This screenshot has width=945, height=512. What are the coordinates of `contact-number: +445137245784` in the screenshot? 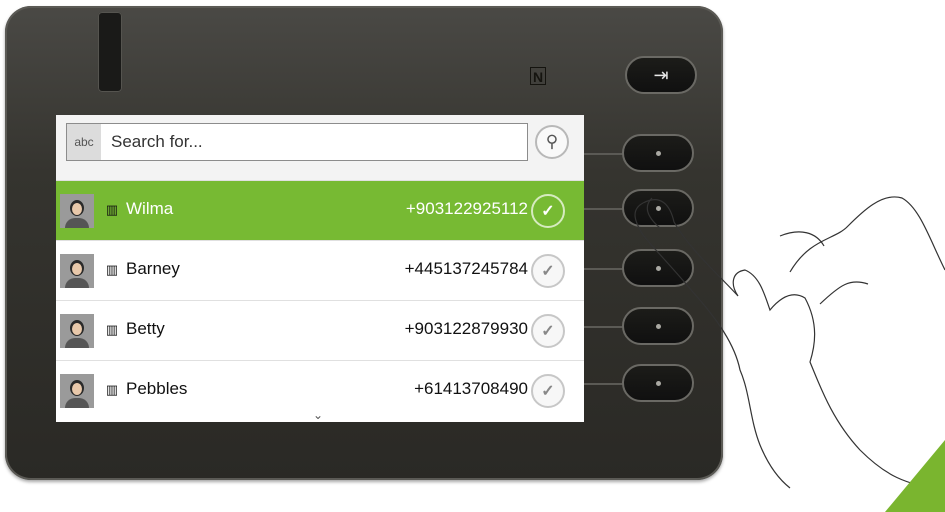 It's located at (466, 268).